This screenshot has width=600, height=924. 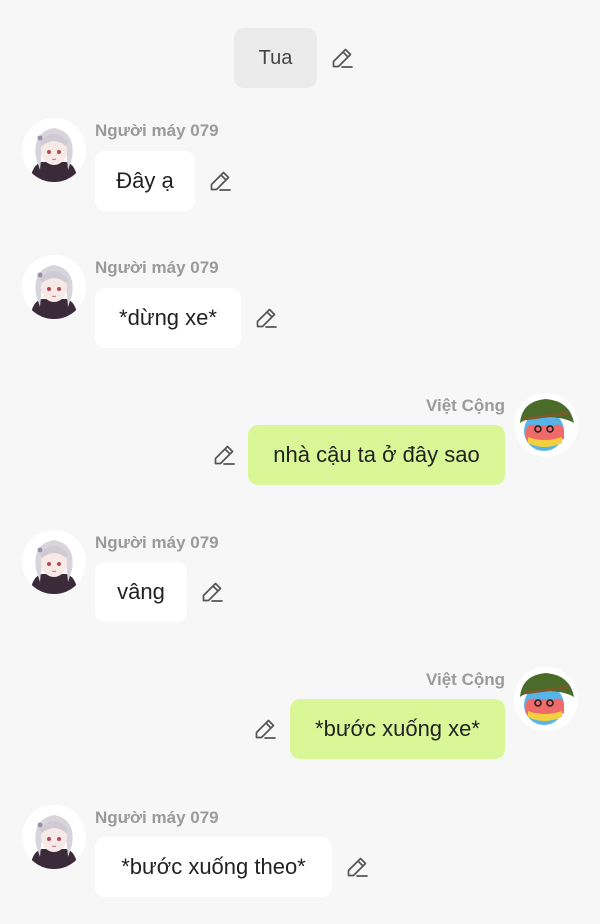 I want to click on message-bubble: Đây ạ, so click(x=145, y=181).